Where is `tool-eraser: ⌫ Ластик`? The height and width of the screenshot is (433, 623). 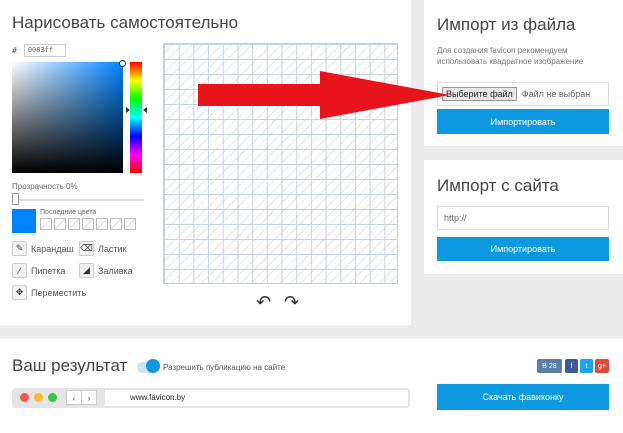
tool-eraser: ⌫ Ластик is located at coordinates (103, 248).